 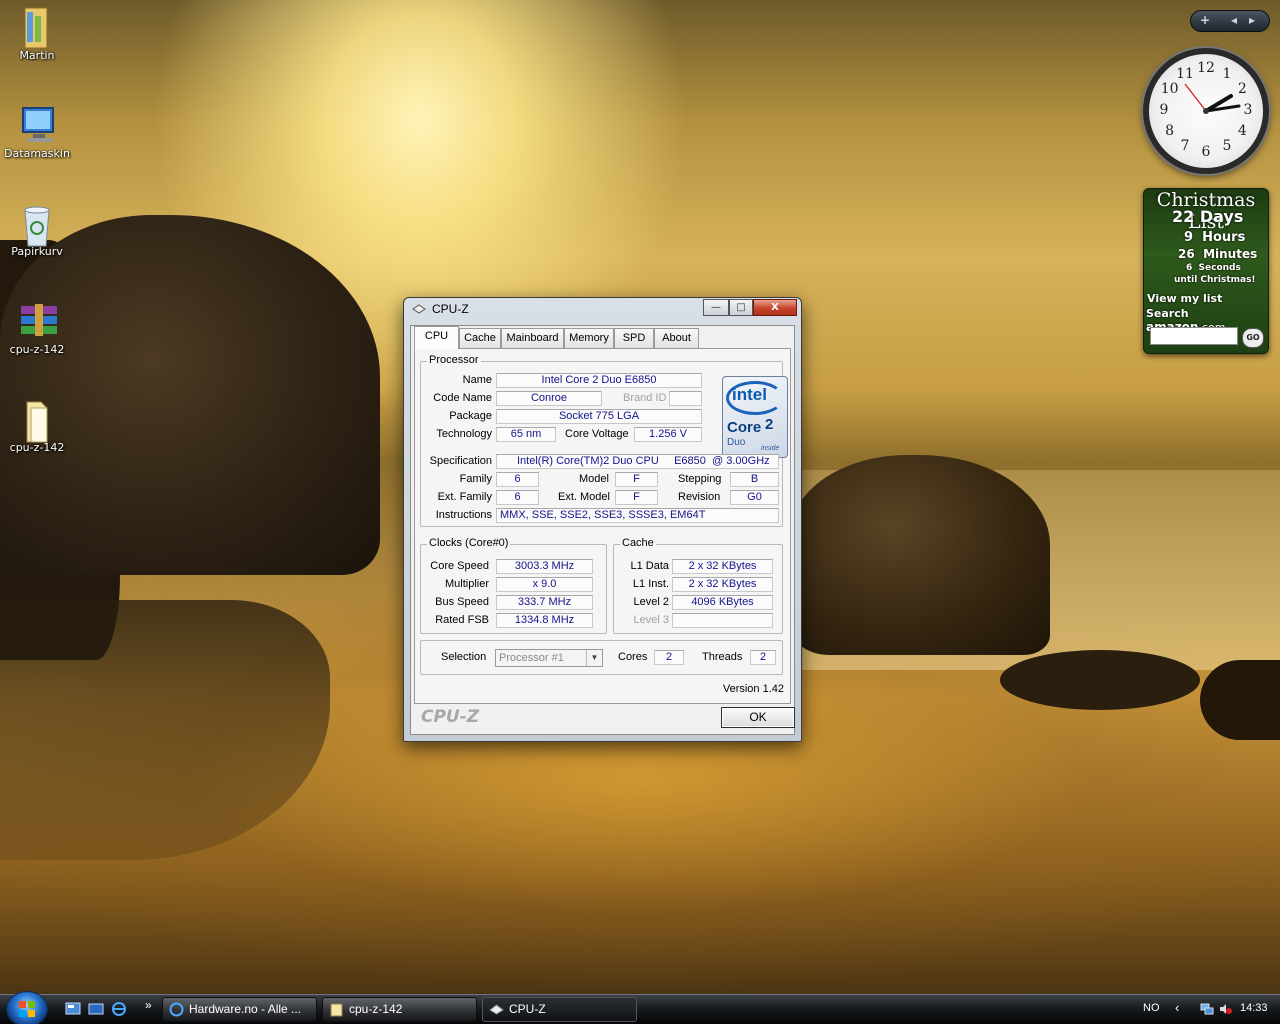 I want to click on taskbar-item-cpuz: CPU-Z, so click(x=559, y=1009).